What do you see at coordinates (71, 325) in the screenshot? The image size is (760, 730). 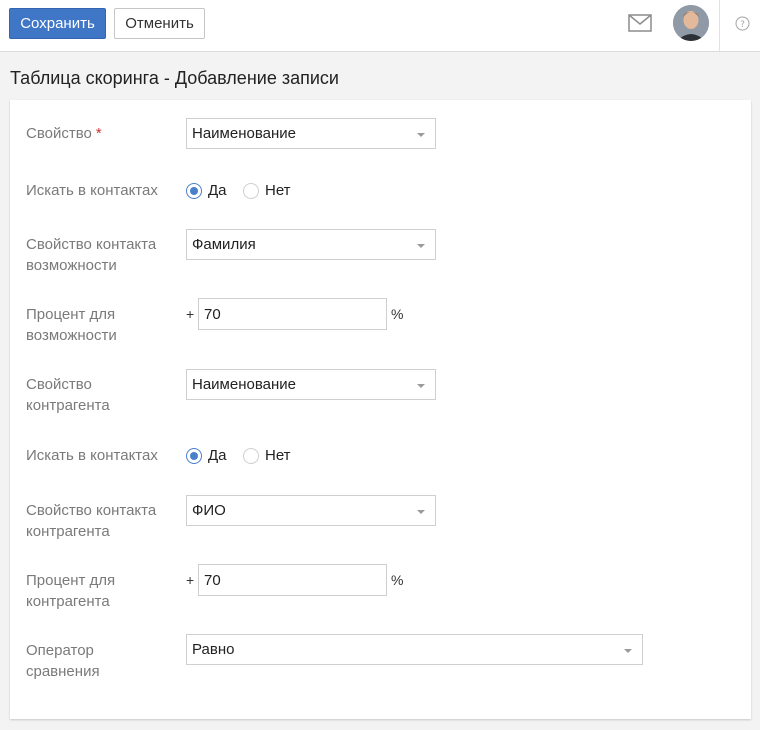 I see `opp-percent-label: Процент для возможности` at bounding box center [71, 325].